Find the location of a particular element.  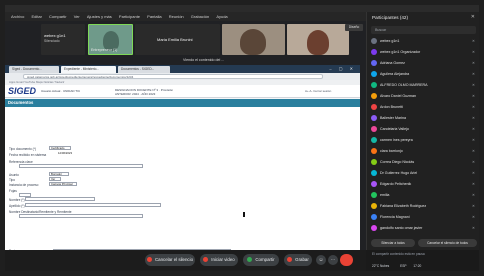

video-tile: webex g1n1 Silenciado is located at coordinates (63, 39).